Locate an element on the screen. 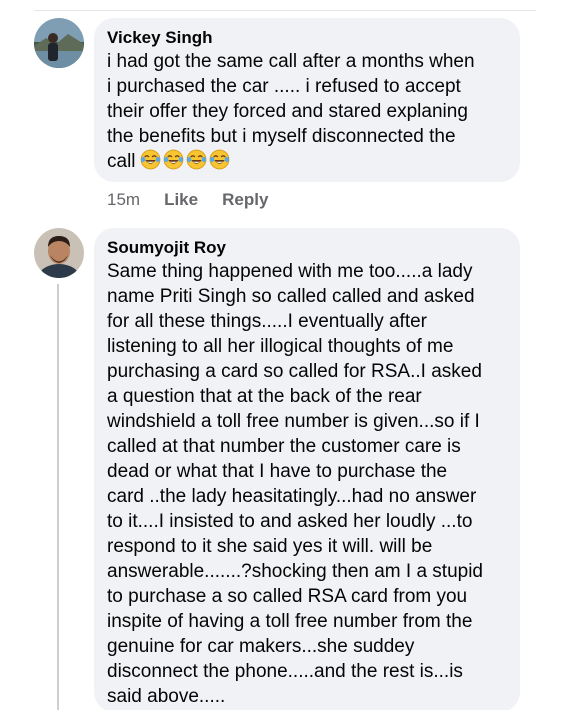 This screenshot has width=576, height=710. comment-timestamp: 15m is located at coordinates (123, 200).